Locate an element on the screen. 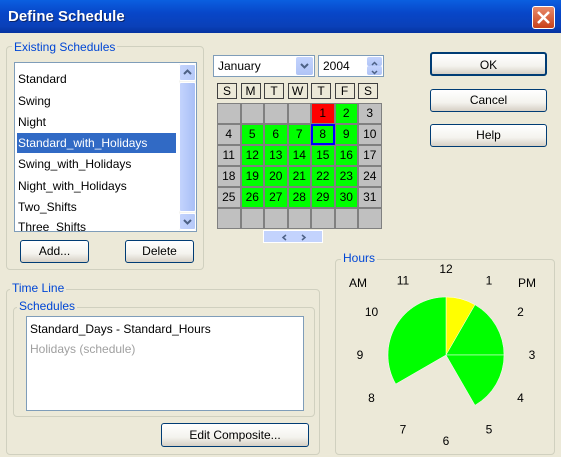  list-scrollbar is located at coordinates (187, 147).